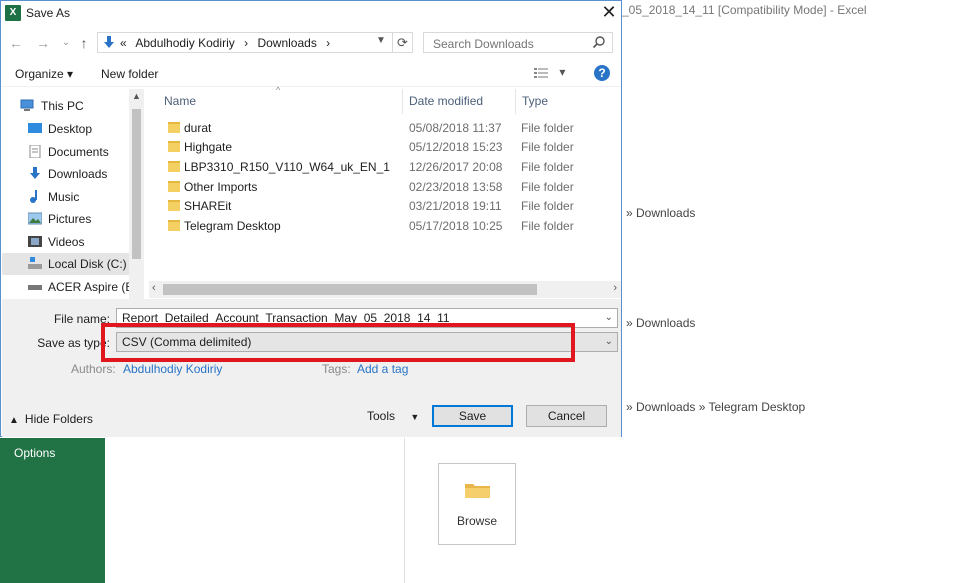 The image size is (963, 583). I want to click on nav-label: This PC, so click(62, 106).